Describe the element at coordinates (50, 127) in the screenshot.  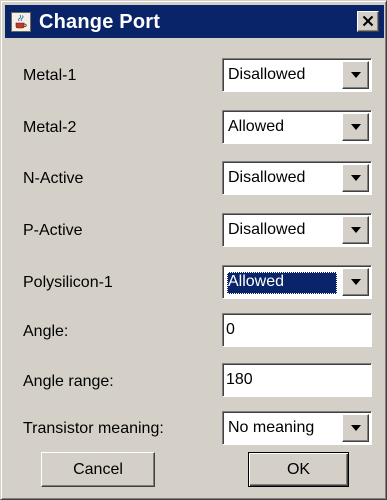
I see `metal-2-label: Metal-2` at that location.